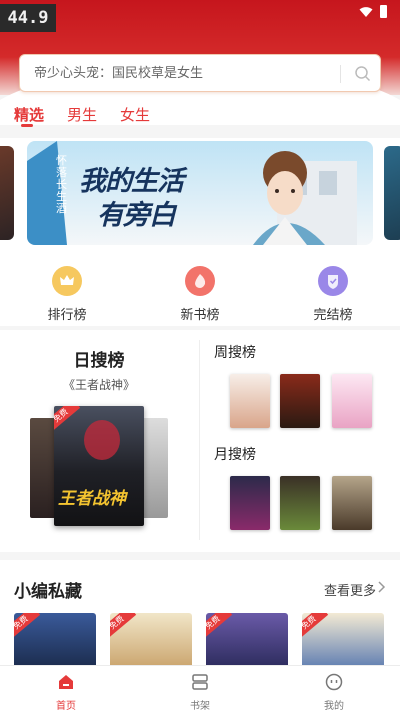 This screenshot has width=400, height=711. I want to click on complete-shield-icon, so click(333, 281).